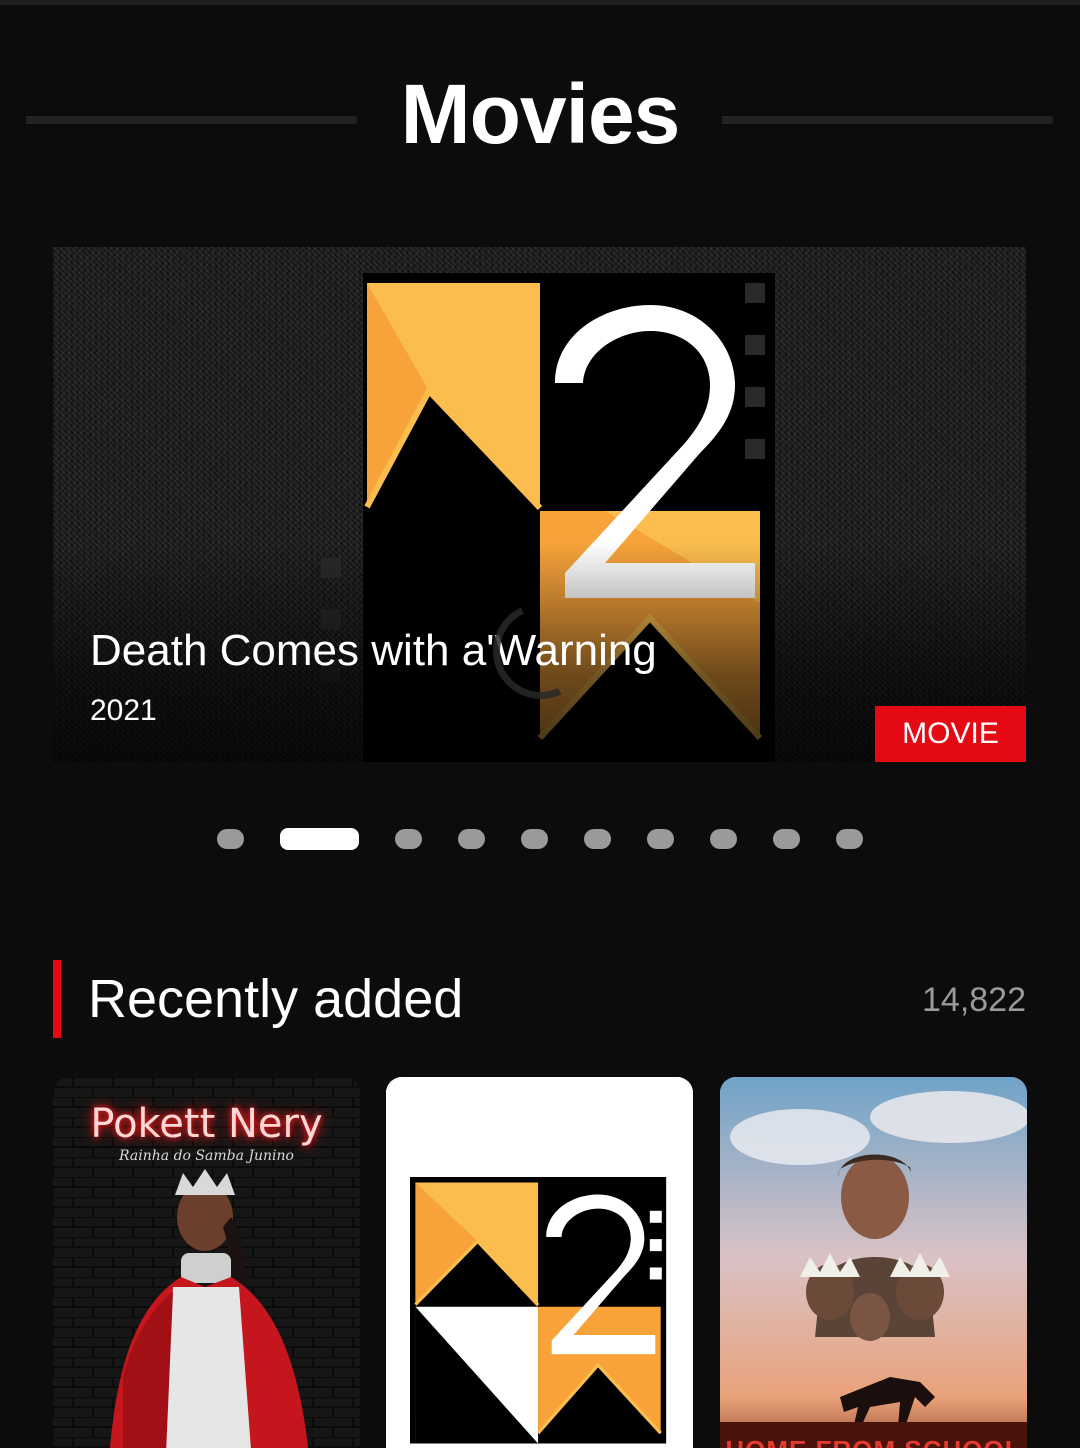 The height and width of the screenshot is (1448, 1080). What do you see at coordinates (974, 1000) in the screenshot?
I see `section-item-count: 14,822` at bounding box center [974, 1000].